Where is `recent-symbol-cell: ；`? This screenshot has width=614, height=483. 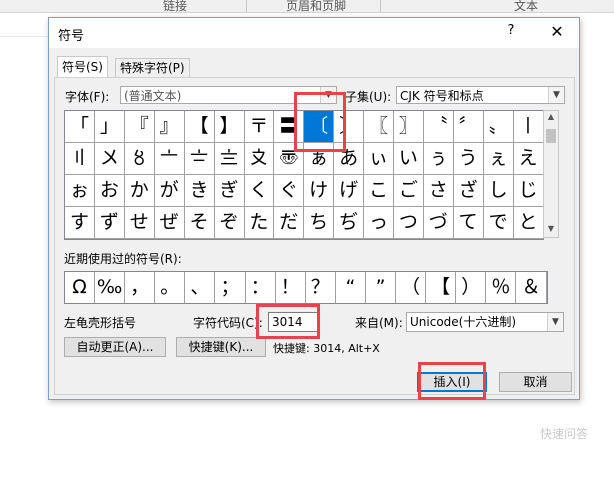
recent-symbol-cell: ； is located at coordinates (231, 287).